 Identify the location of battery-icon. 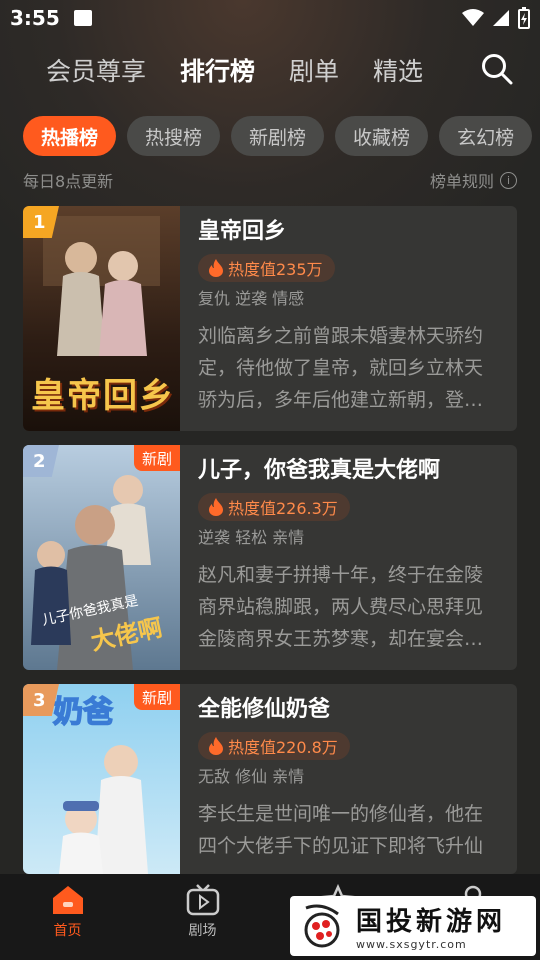
(524, 18).